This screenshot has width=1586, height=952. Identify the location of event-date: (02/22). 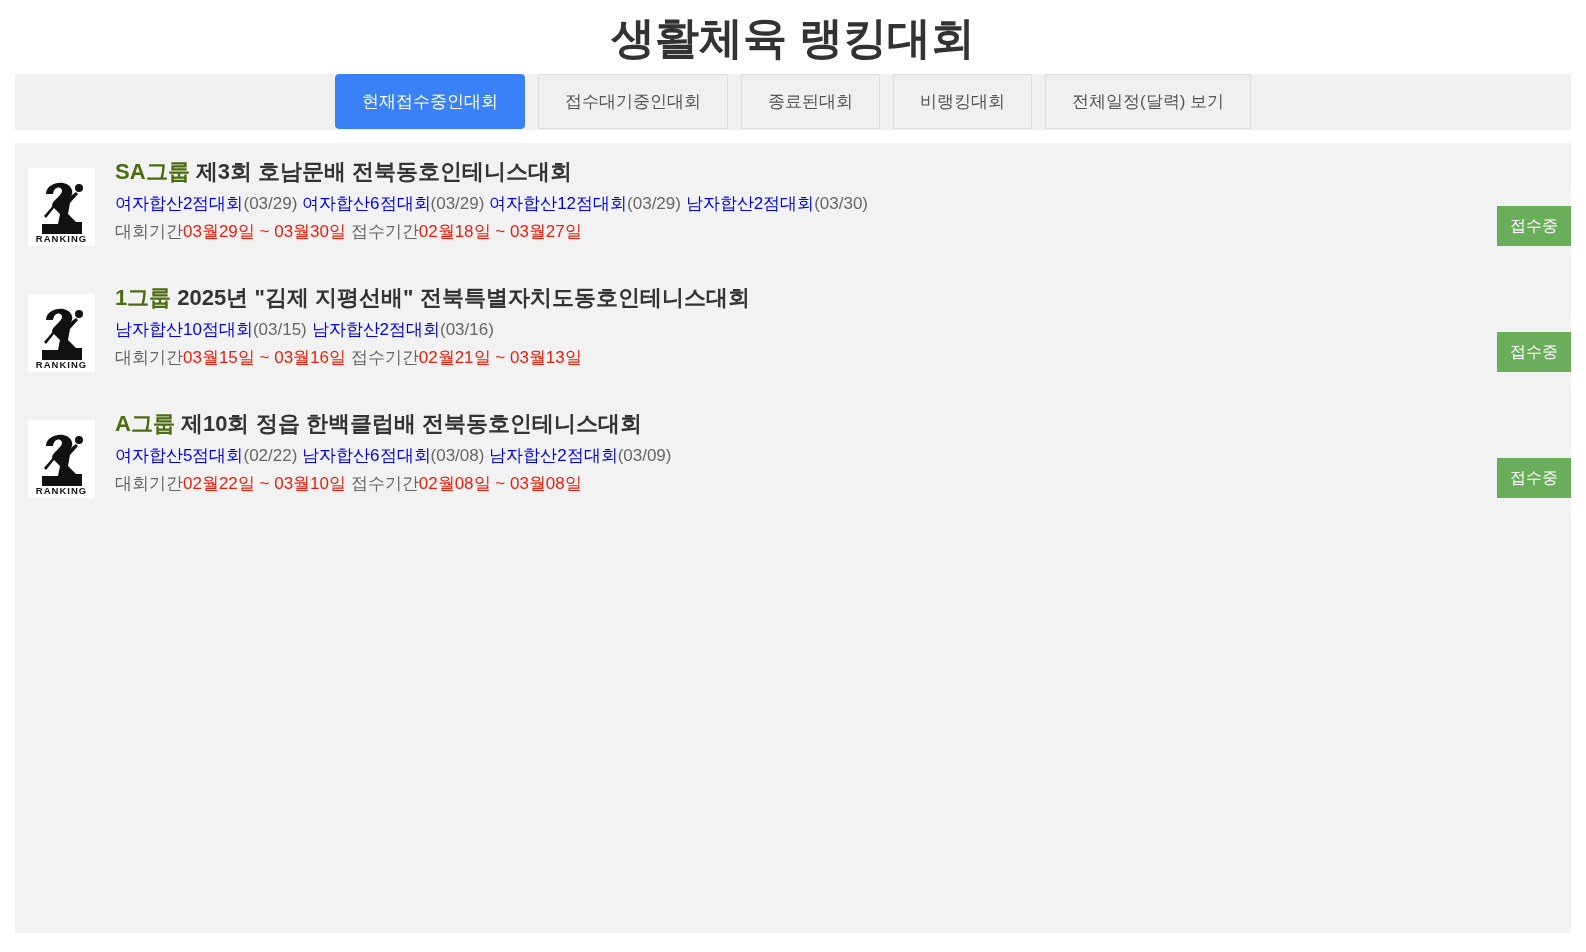
(270, 456).